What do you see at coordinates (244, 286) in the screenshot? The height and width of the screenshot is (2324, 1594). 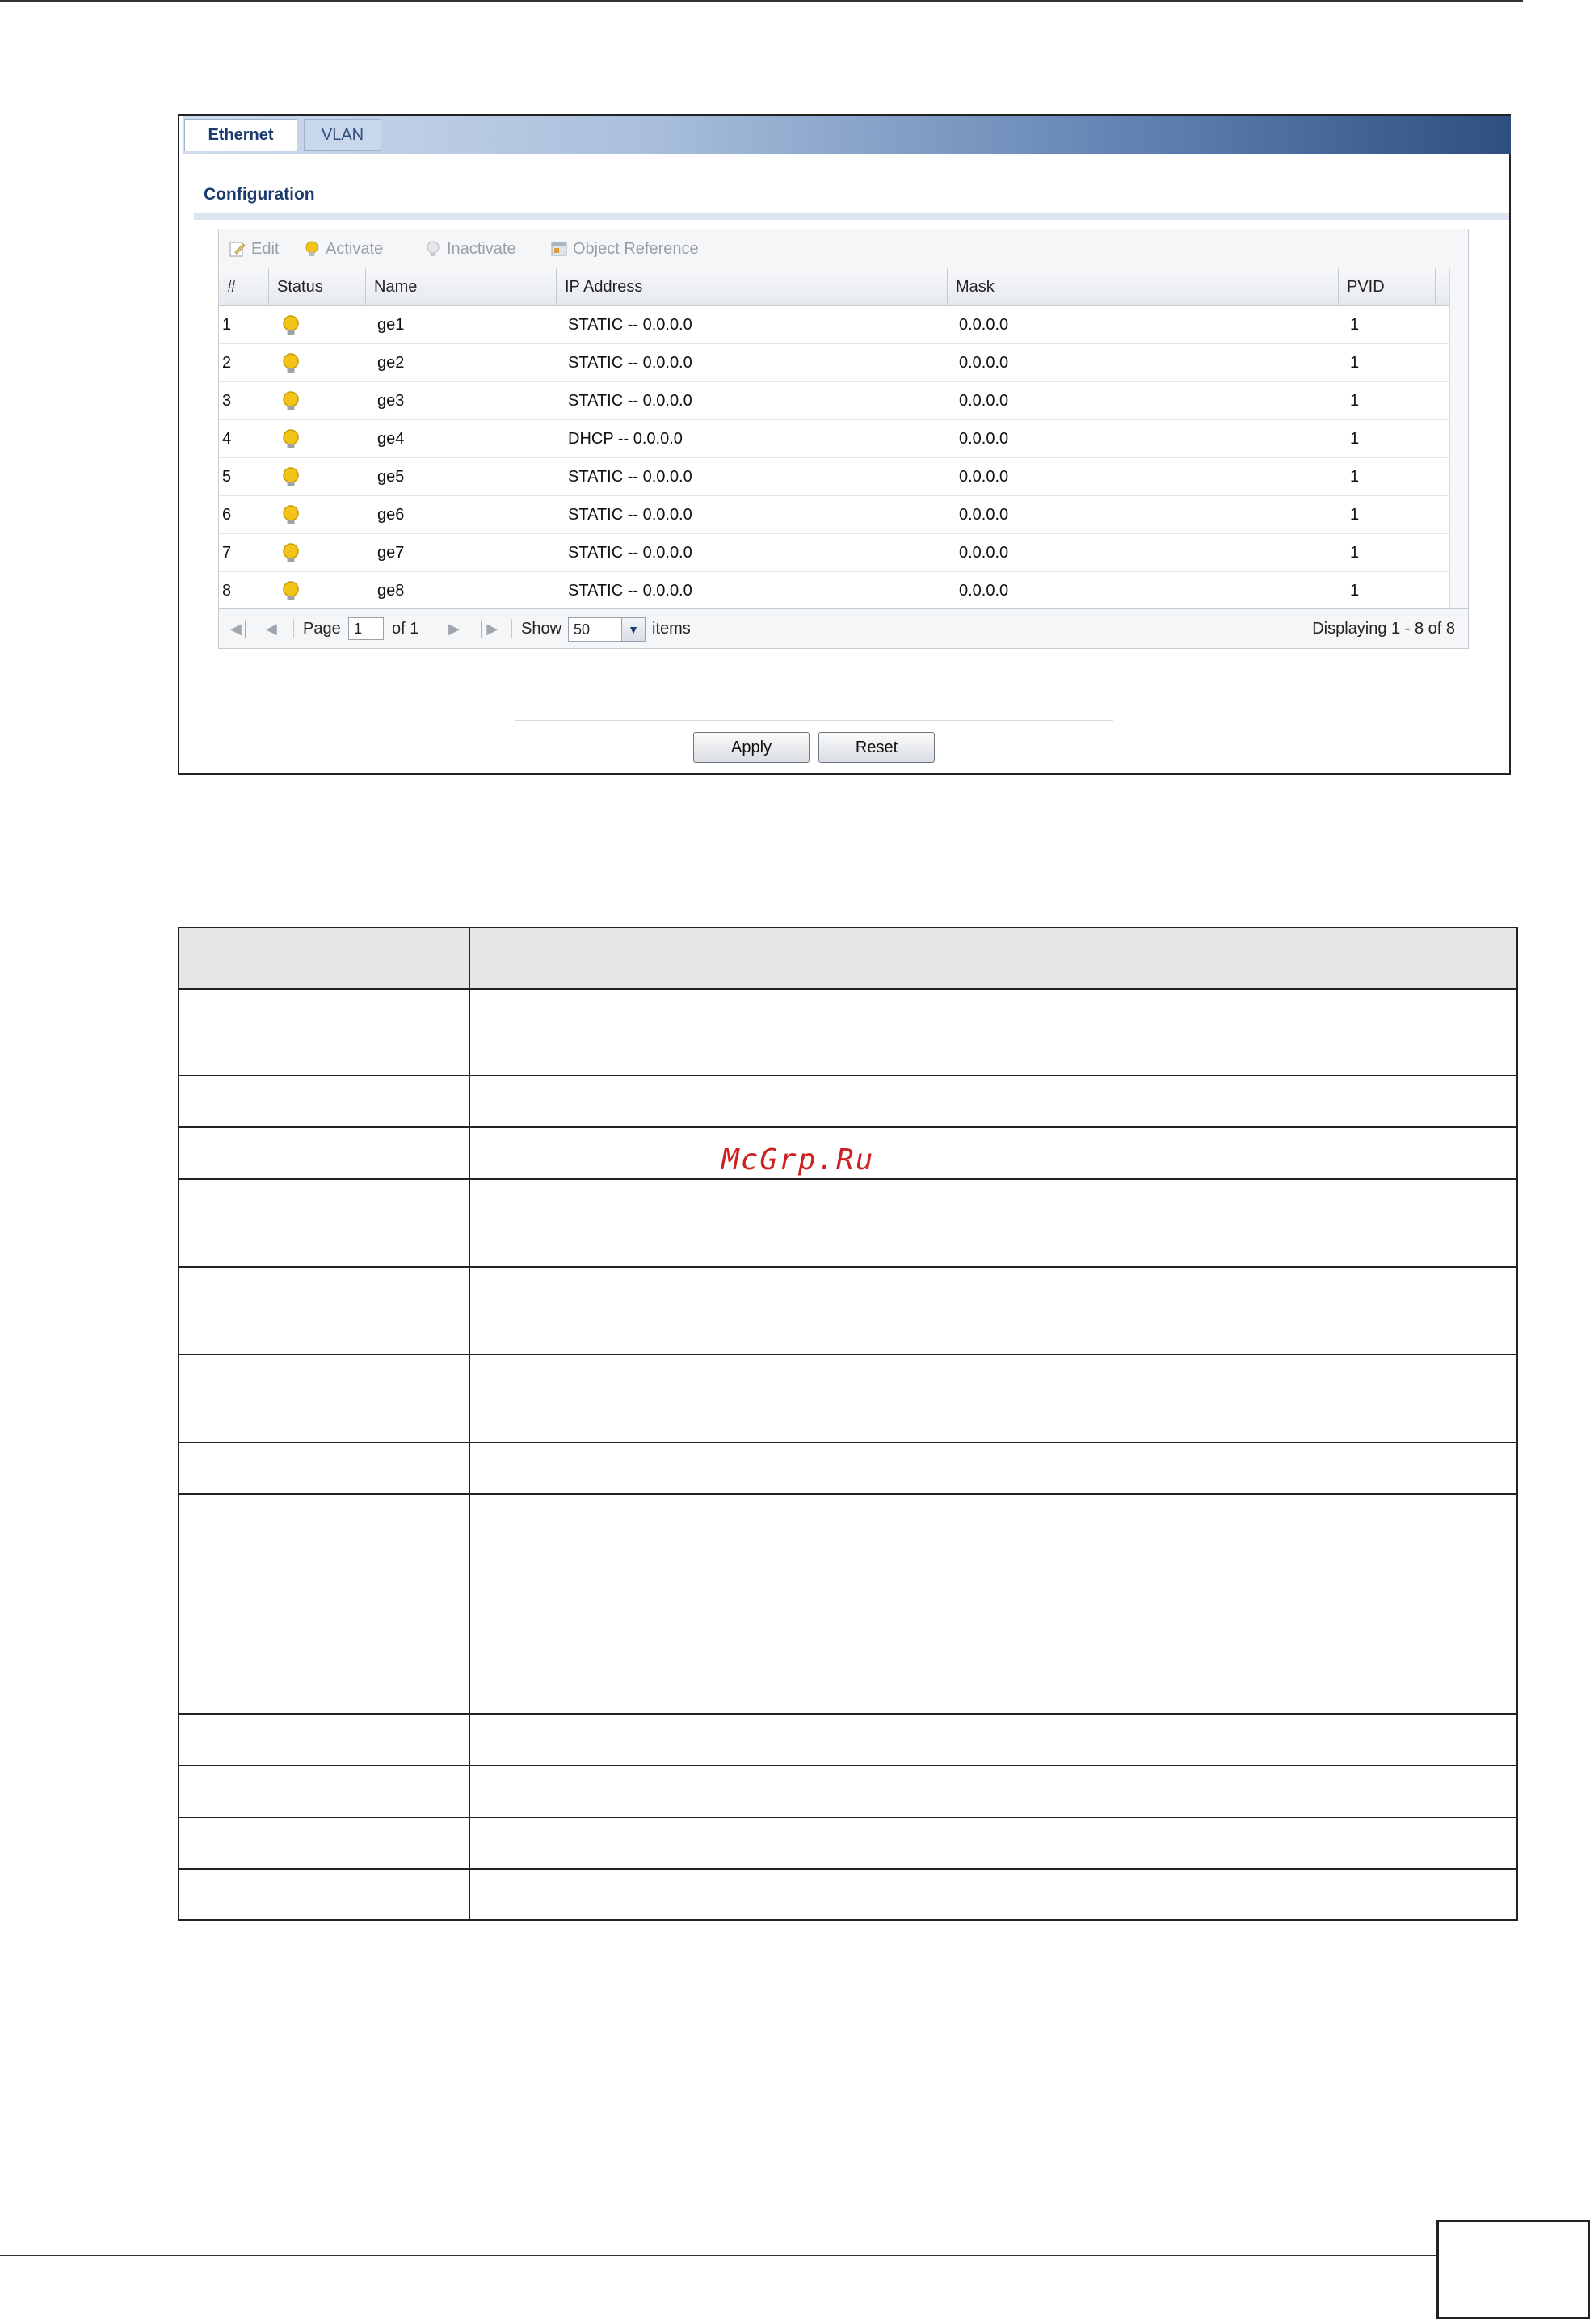 I see `column-header-number: #` at bounding box center [244, 286].